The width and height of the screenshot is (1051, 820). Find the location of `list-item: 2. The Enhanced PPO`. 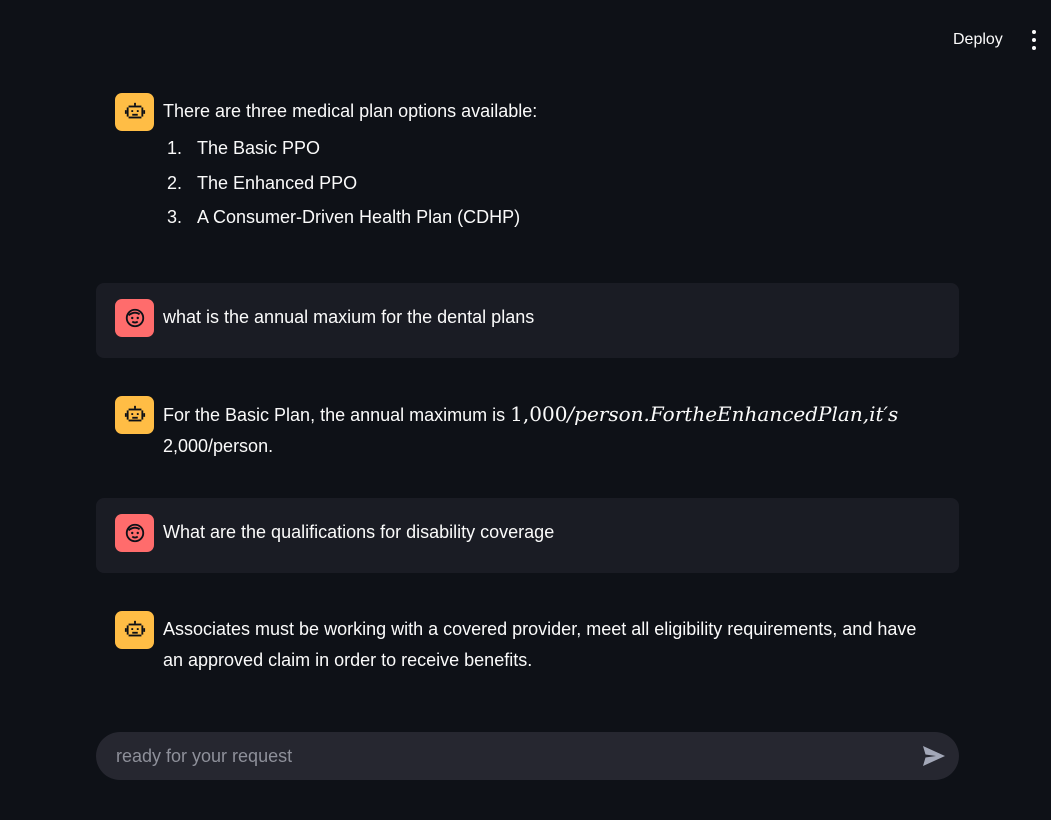

list-item: 2. The Enhanced PPO is located at coordinates (352, 183).